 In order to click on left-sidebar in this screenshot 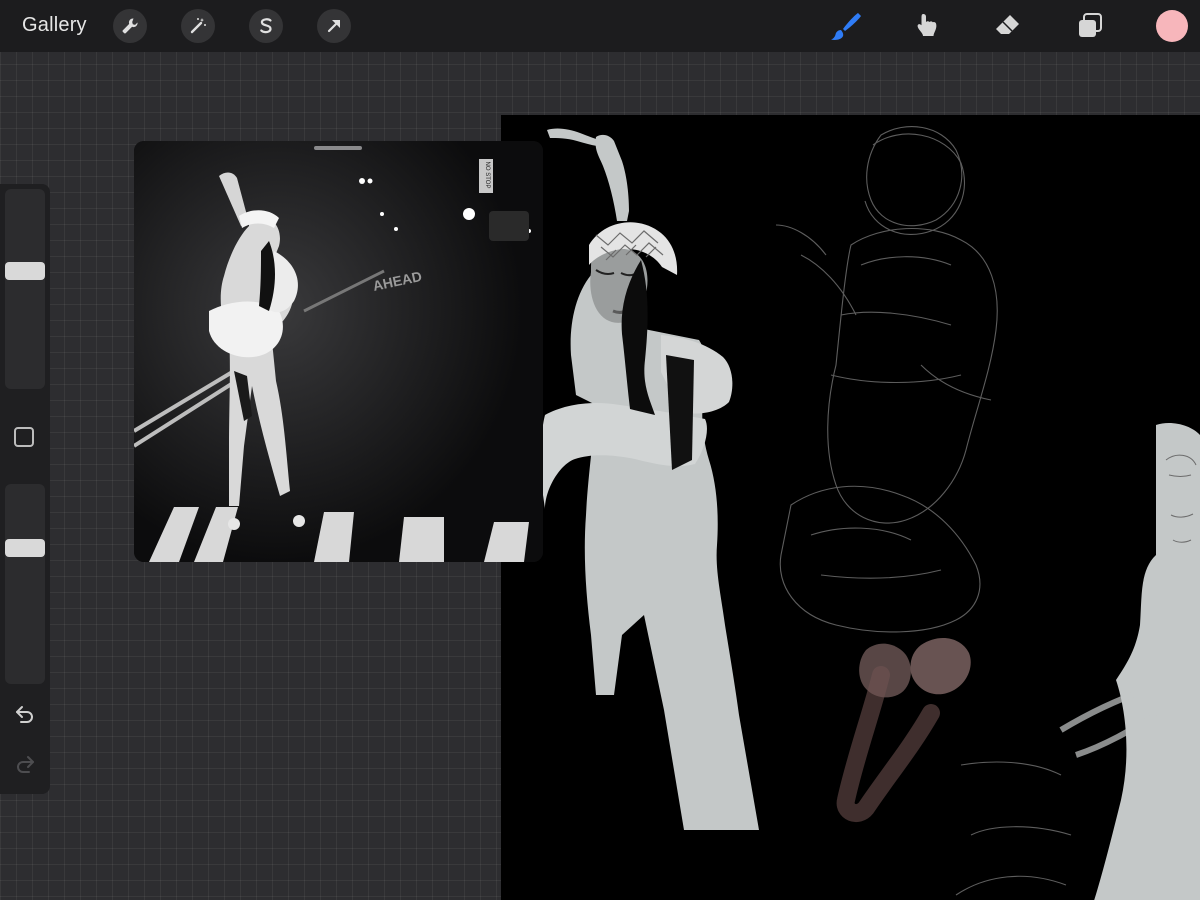, I will do `click(25, 489)`.